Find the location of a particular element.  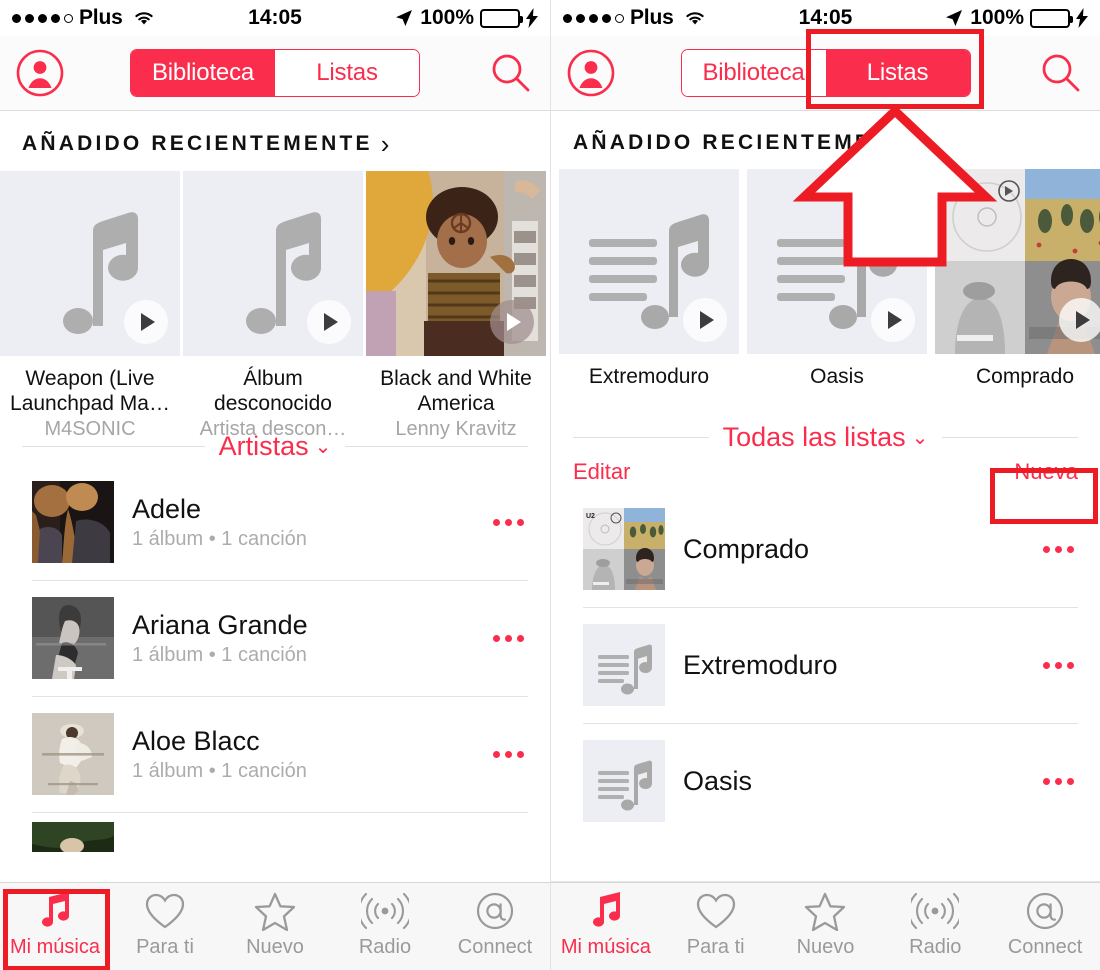

list-item: U2 Comprado is located at coordinates (825, 549).